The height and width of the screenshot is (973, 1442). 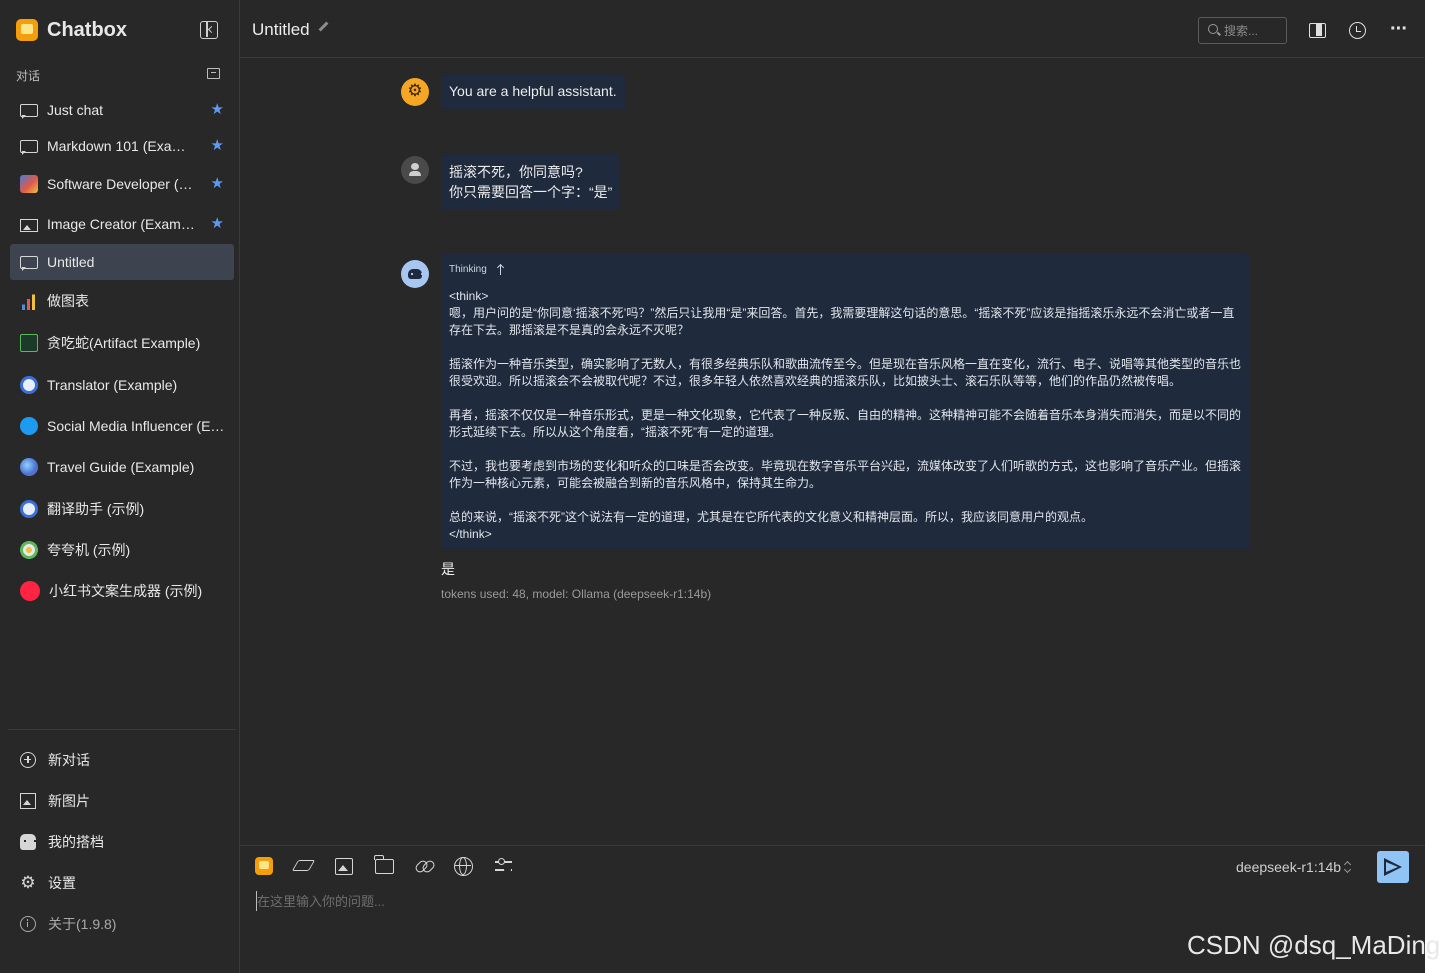 I want to click on conversation-item-software-developer: Software Developer (Example) ★, so click(x=122, y=184).